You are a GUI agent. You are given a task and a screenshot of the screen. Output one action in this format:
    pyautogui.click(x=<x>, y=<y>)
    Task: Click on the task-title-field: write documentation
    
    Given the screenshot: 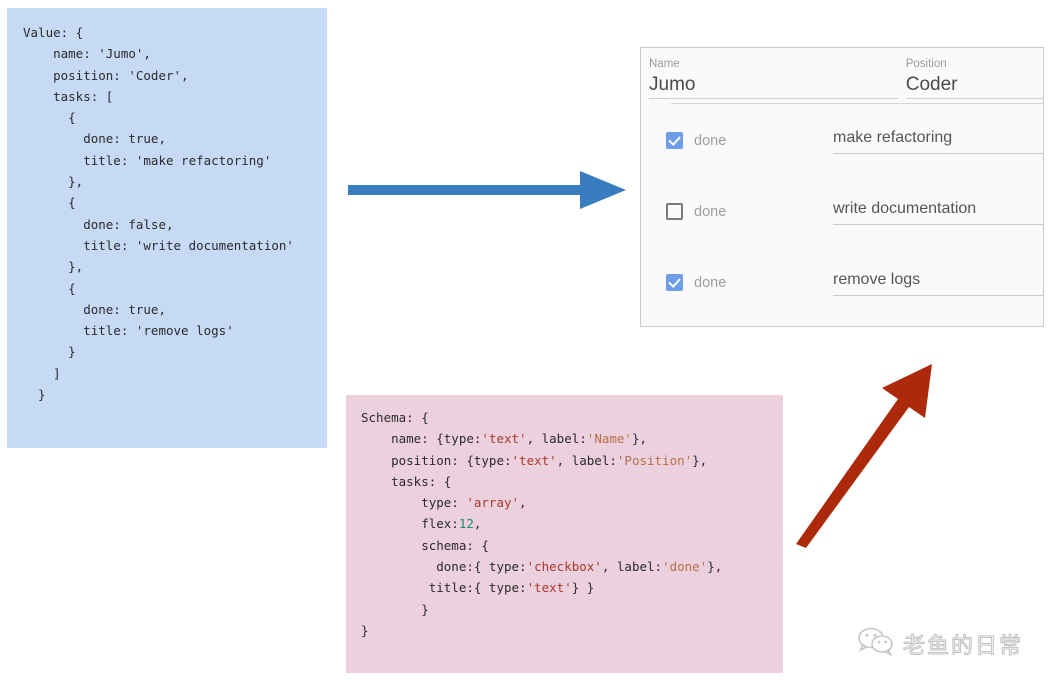 What is the action you would take?
    pyautogui.click(x=938, y=211)
    